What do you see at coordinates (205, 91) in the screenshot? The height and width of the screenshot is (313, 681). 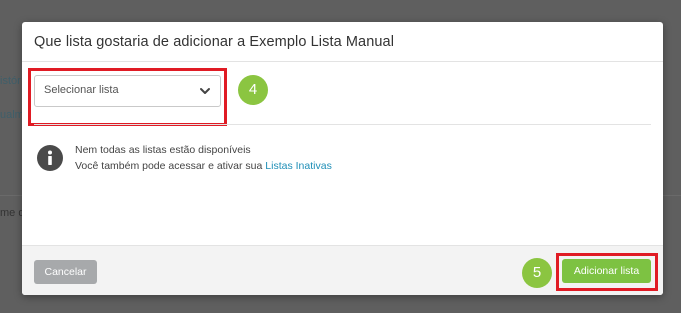 I see `chevron-down-icon` at bounding box center [205, 91].